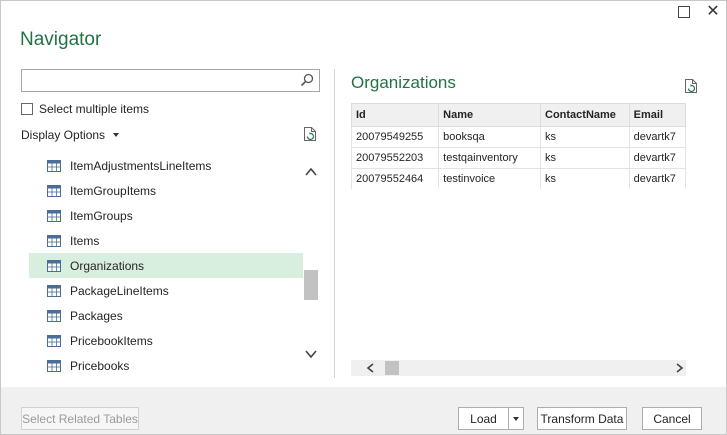 This screenshot has height=435, width=727. What do you see at coordinates (119, 290) in the screenshot?
I see `tree-item-label: PackageLineItems` at bounding box center [119, 290].